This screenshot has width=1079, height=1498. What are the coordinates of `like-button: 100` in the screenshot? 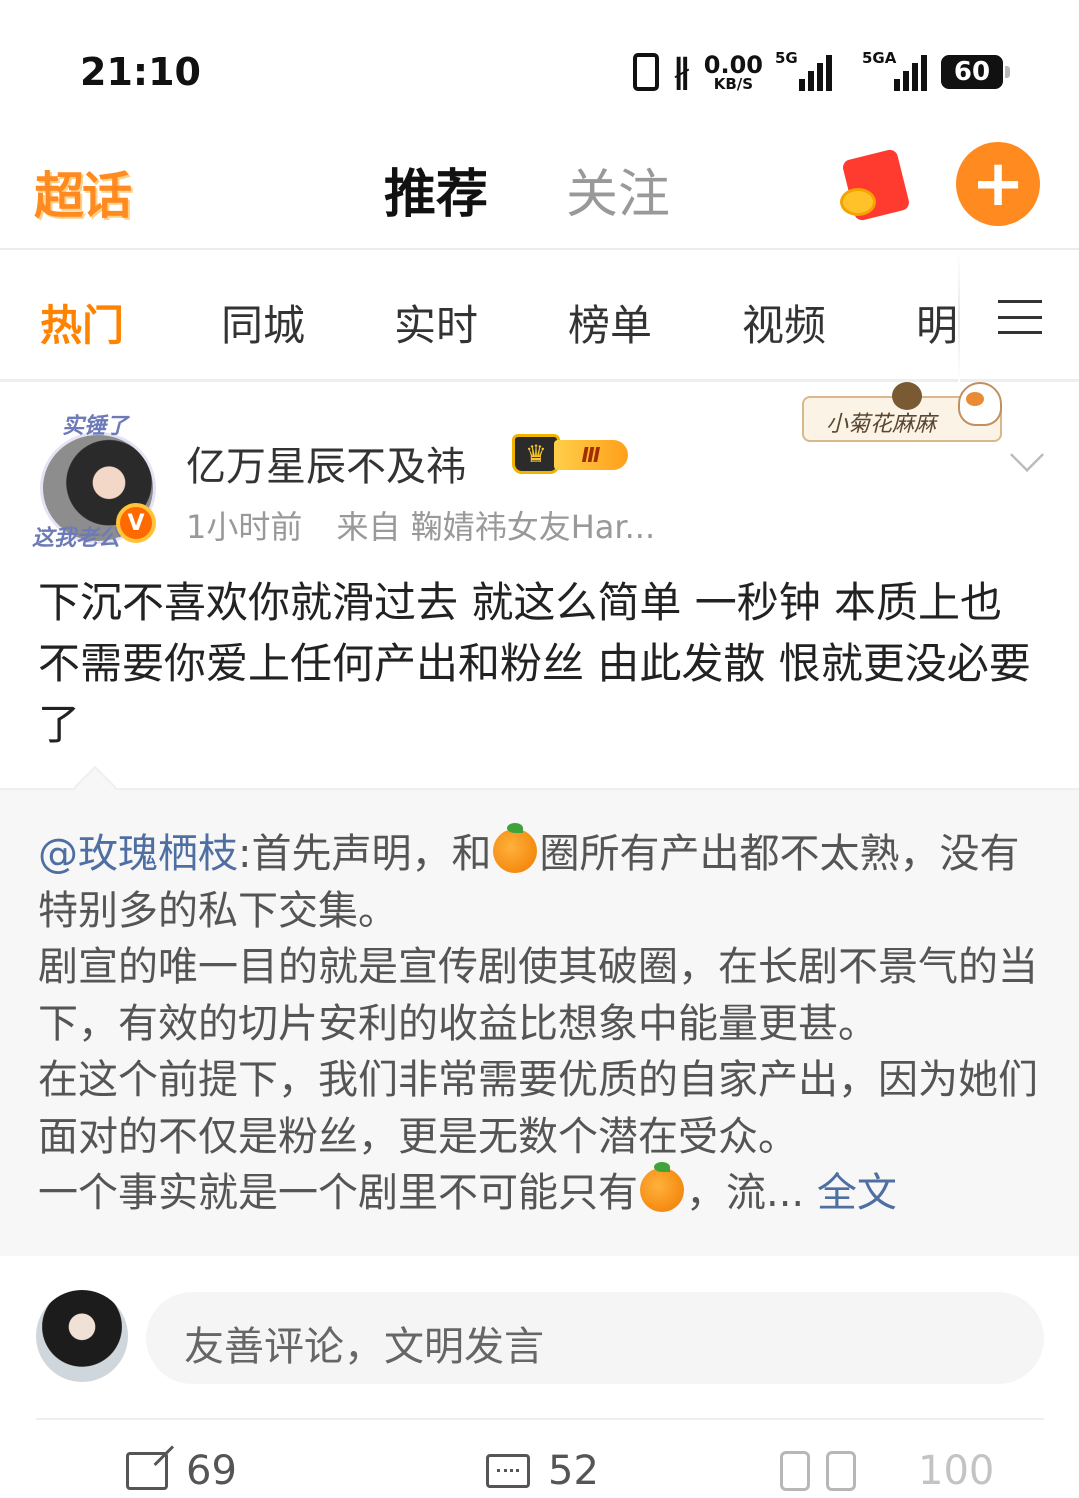 It's located at (887, 1471).